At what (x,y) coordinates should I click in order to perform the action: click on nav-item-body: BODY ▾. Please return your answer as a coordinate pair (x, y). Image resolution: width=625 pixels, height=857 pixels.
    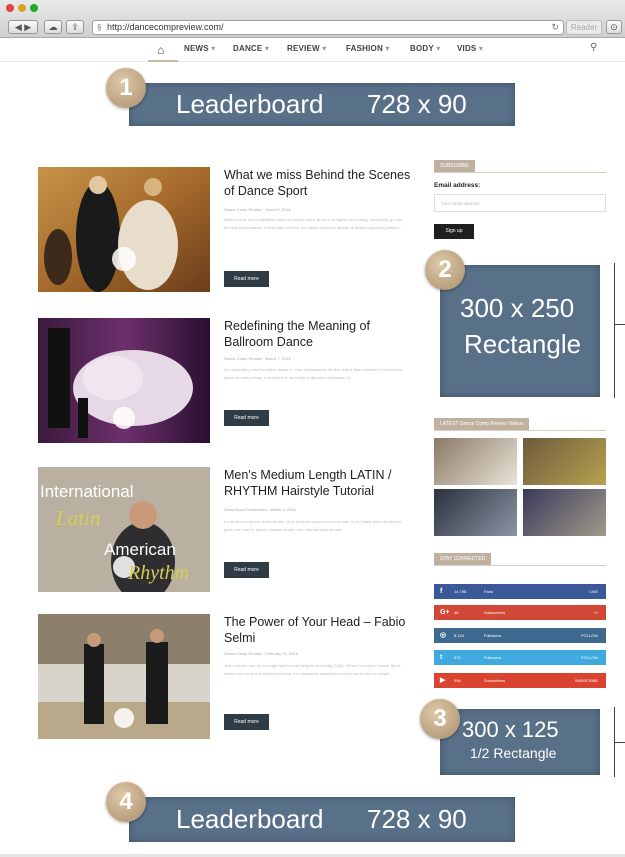
    Looking at the image, I should click on (425, 48).